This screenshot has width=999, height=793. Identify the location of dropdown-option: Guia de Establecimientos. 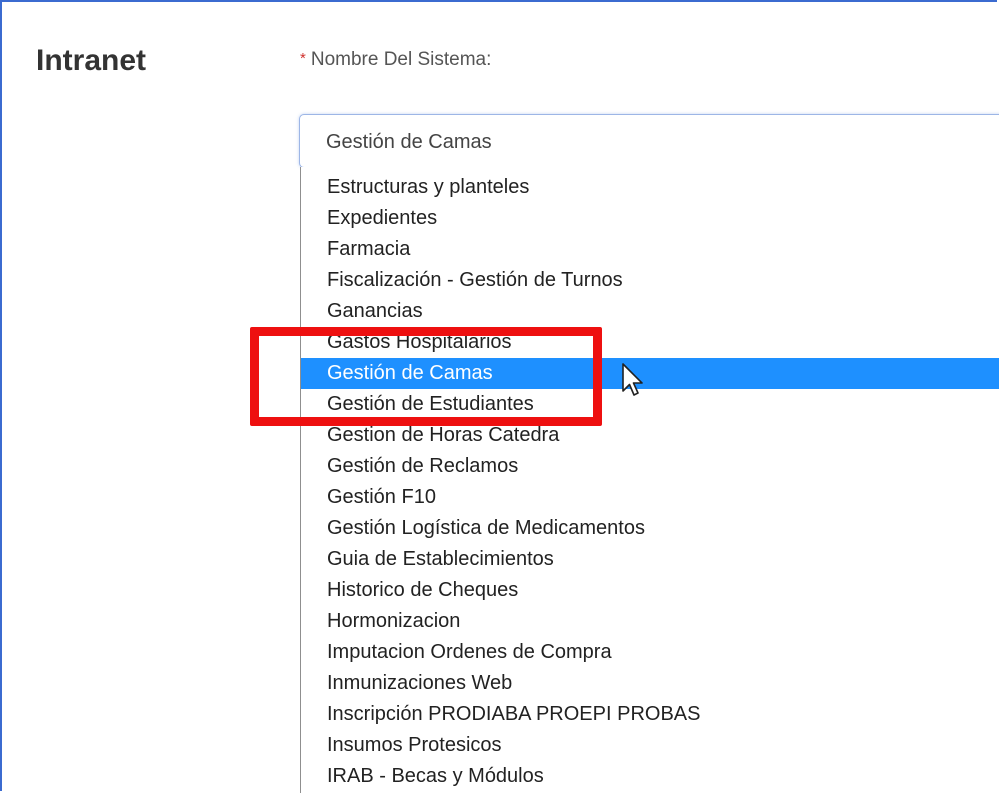
(650, 559).